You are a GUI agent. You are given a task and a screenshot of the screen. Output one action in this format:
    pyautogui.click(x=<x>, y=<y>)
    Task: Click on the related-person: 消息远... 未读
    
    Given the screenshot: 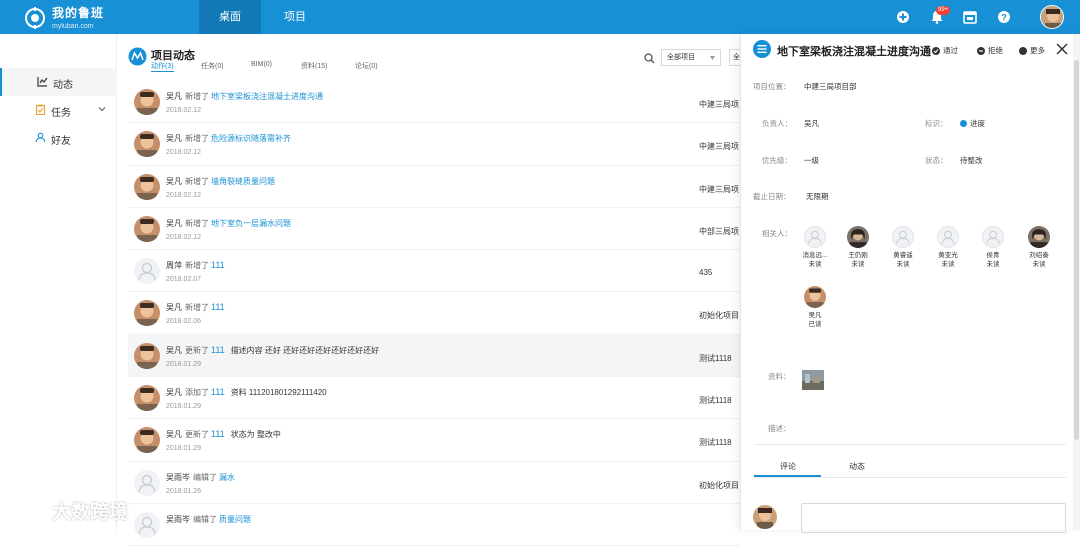 What is the action you would take?
    pyautogui.click(x=815, y=247)
    